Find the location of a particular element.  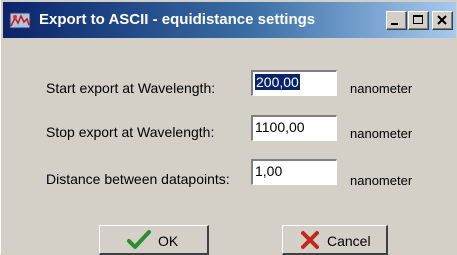

distance-datapoints-label: Distance between datapoints: is located at coordinates (138, 179).